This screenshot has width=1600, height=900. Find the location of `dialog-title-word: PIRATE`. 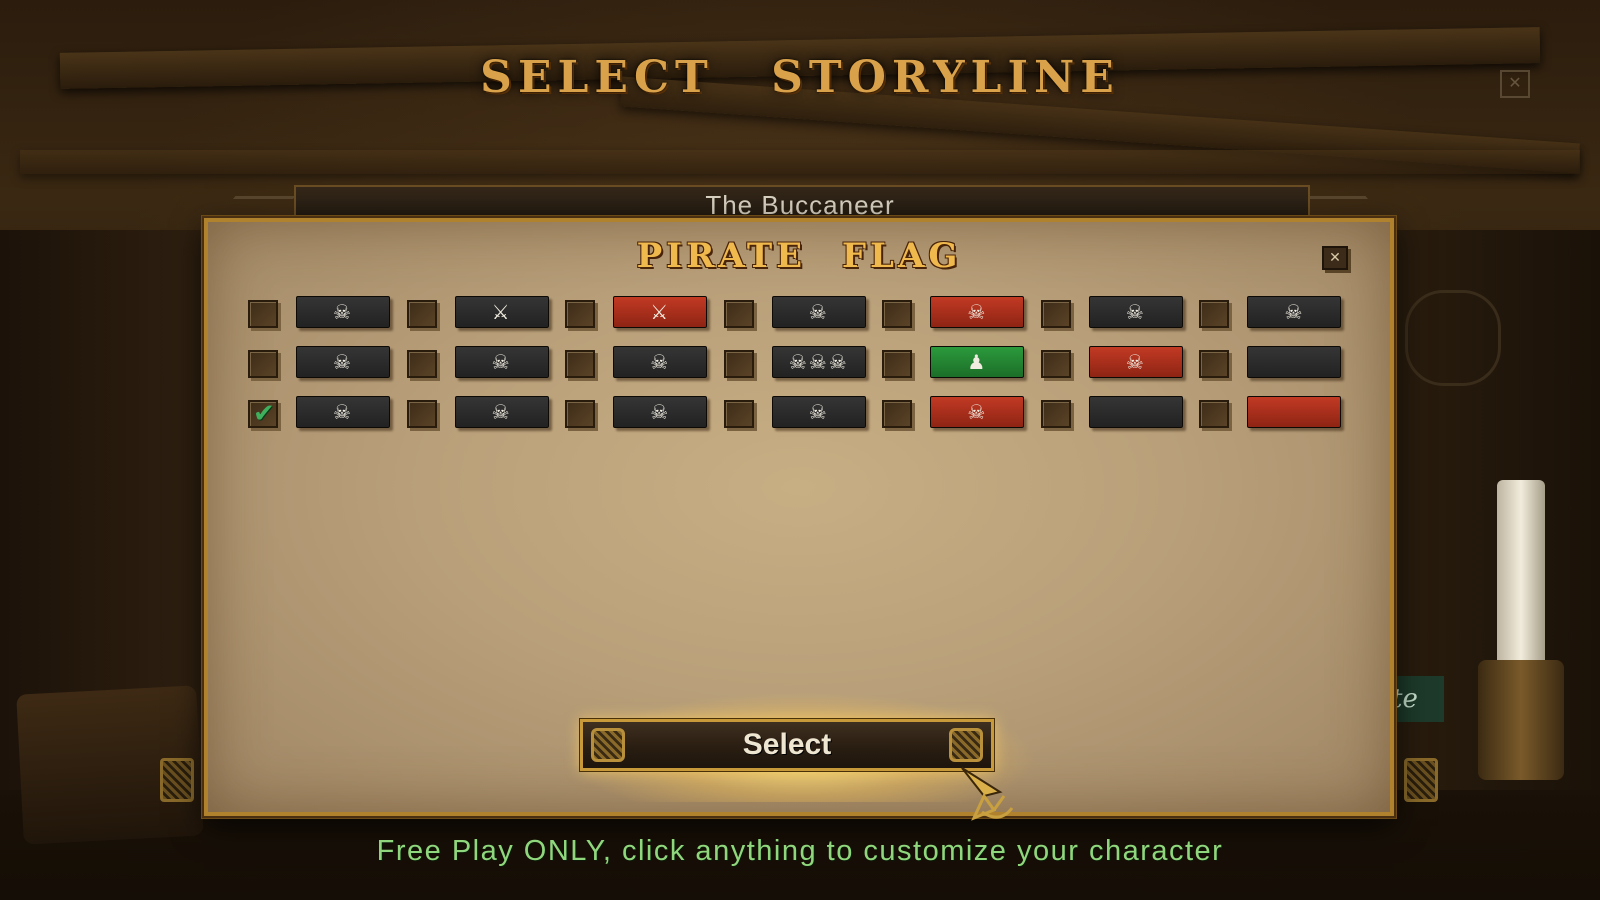

dialog-title-word: PIRATE is located at coordinates (721, 256).